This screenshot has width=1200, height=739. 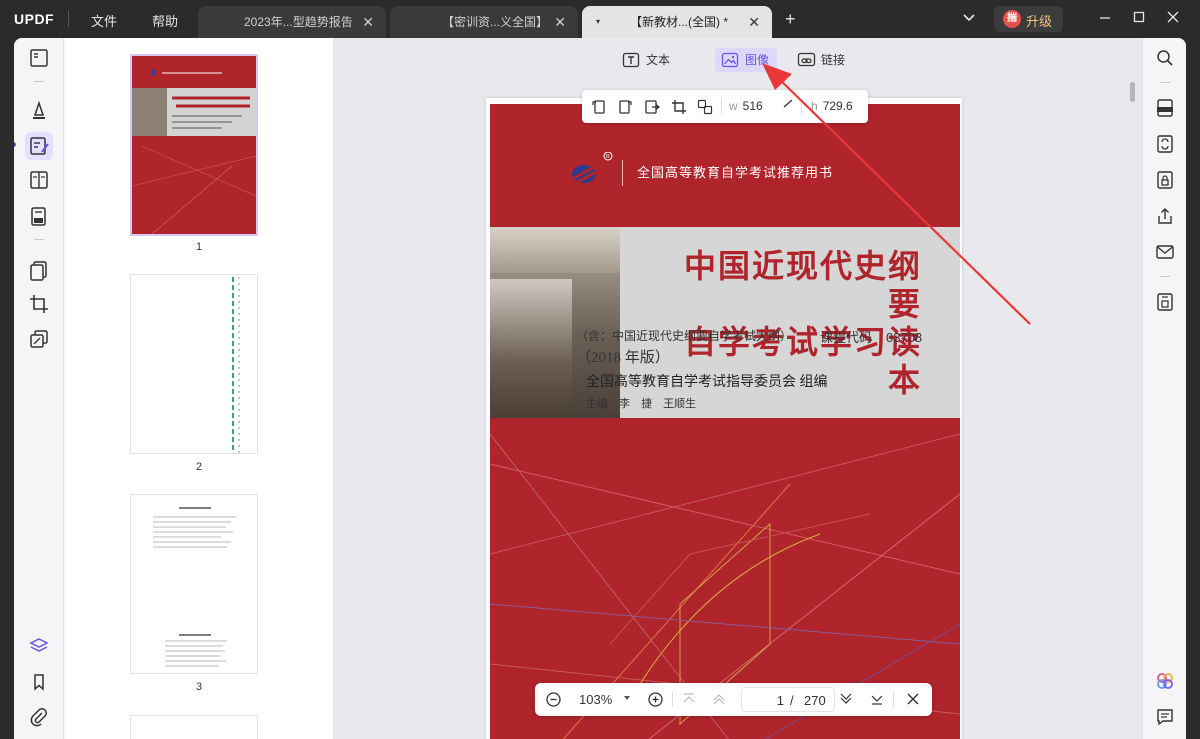 I want to click on thumbnail-label: 3, so click(x=199, y=687).